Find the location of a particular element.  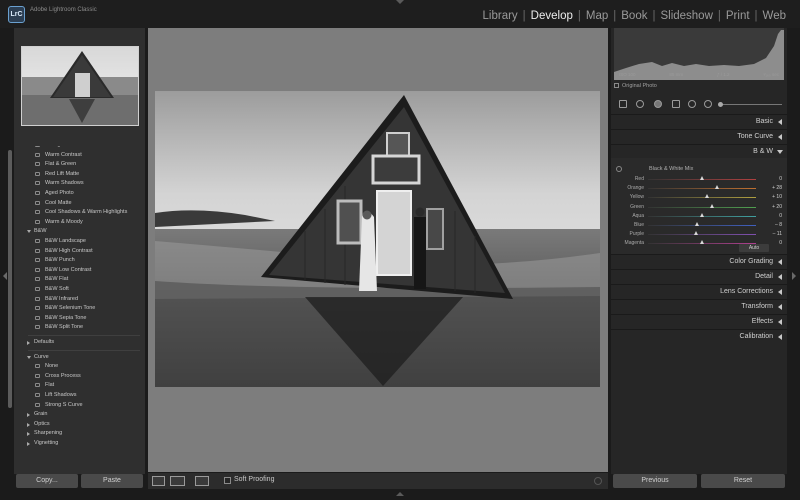

preset-group: Sharpening is located at coordinates (38, 433).